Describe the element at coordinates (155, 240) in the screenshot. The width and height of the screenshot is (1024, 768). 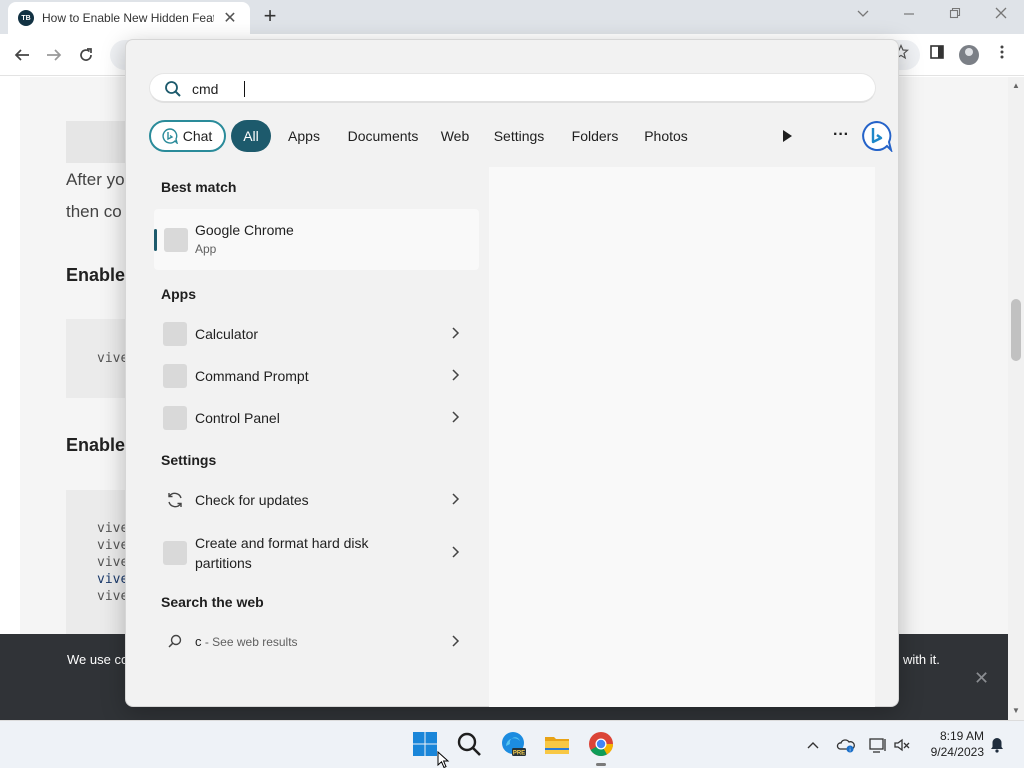
I see `selection-indicator` at that location.